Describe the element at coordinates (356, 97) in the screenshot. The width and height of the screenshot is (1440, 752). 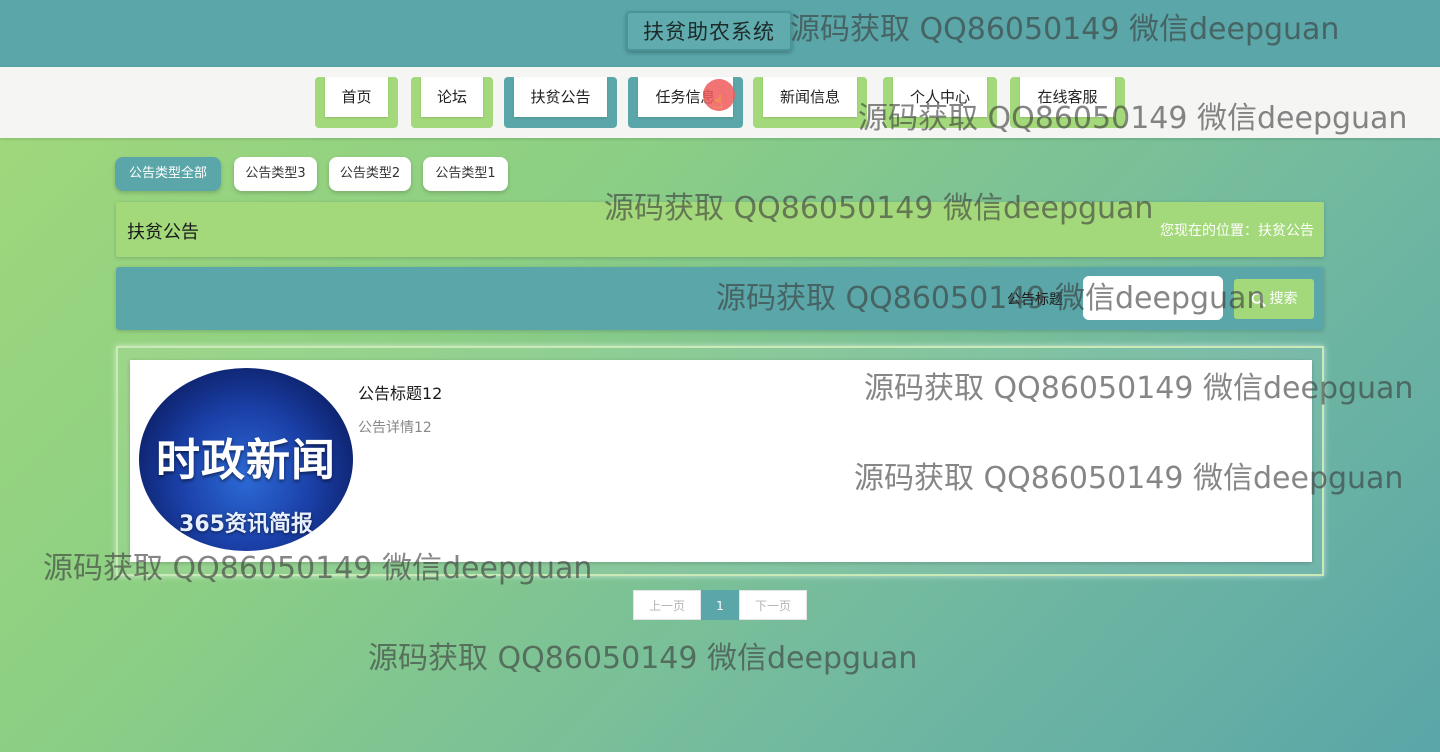
I see `nav-item-label: 首页` at that location.